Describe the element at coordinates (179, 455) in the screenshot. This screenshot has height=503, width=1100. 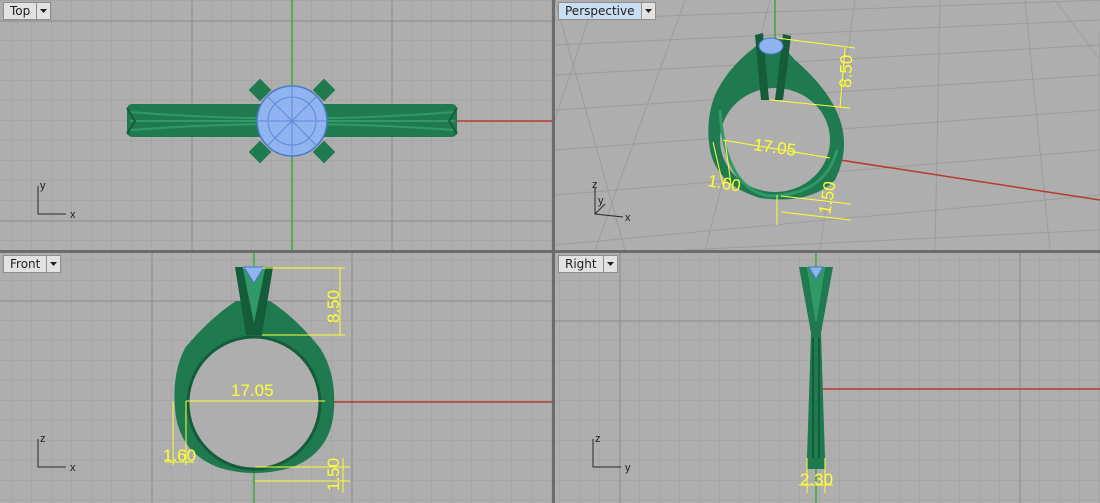
I see `dim-shank-width: 1.60` at that location.